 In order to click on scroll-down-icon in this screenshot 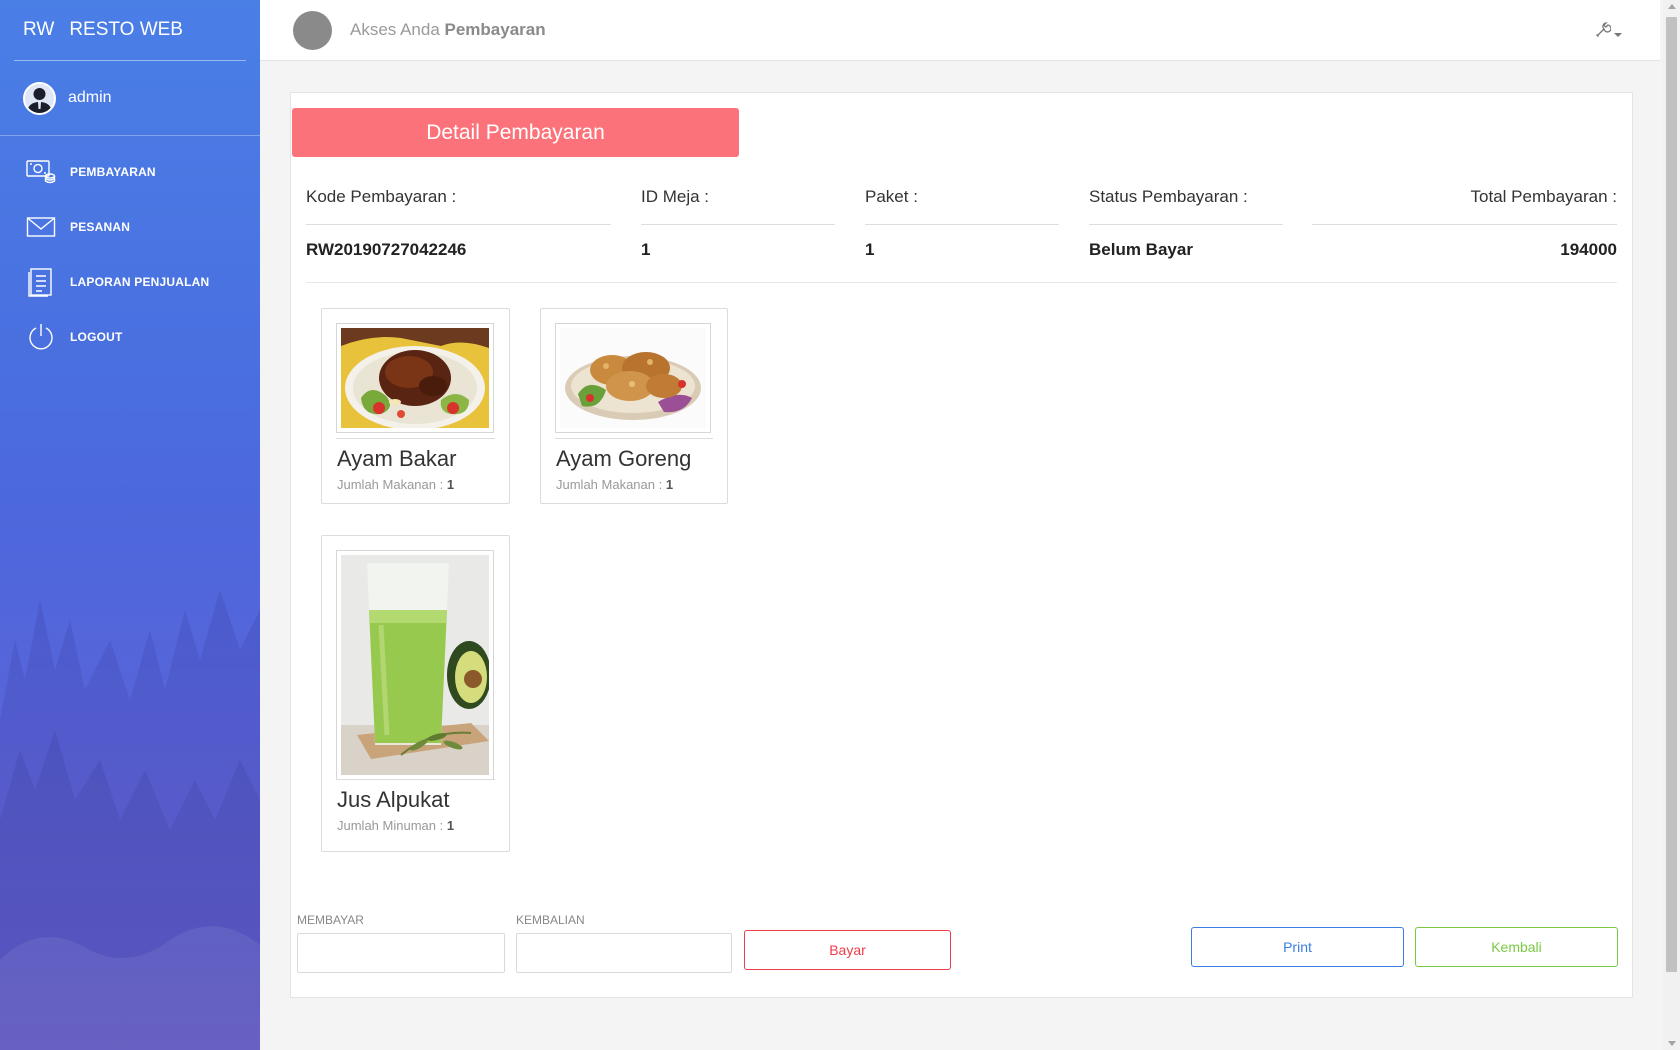, I will do `click(1672, 1043)`.